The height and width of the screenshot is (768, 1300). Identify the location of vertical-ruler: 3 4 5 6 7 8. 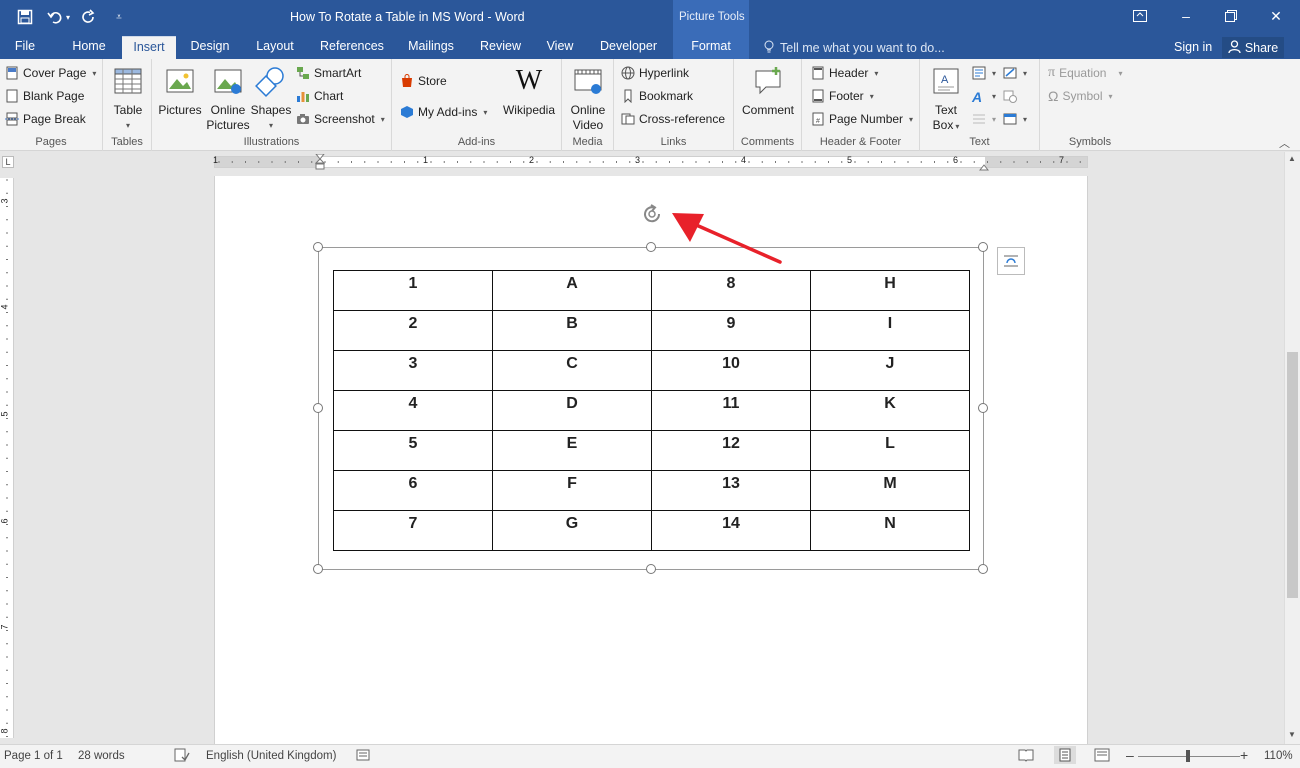
(7, 458).